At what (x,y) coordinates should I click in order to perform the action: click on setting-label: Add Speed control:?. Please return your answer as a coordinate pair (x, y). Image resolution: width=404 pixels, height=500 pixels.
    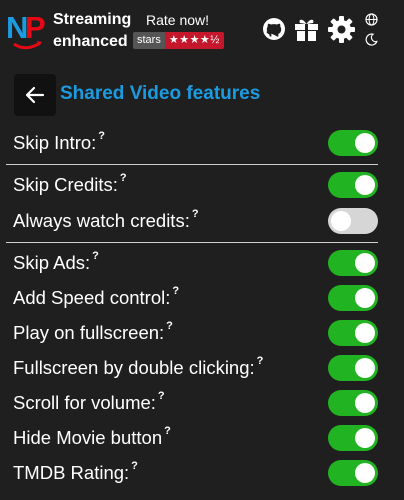
    Looking at the image, I should click on (96, 297).